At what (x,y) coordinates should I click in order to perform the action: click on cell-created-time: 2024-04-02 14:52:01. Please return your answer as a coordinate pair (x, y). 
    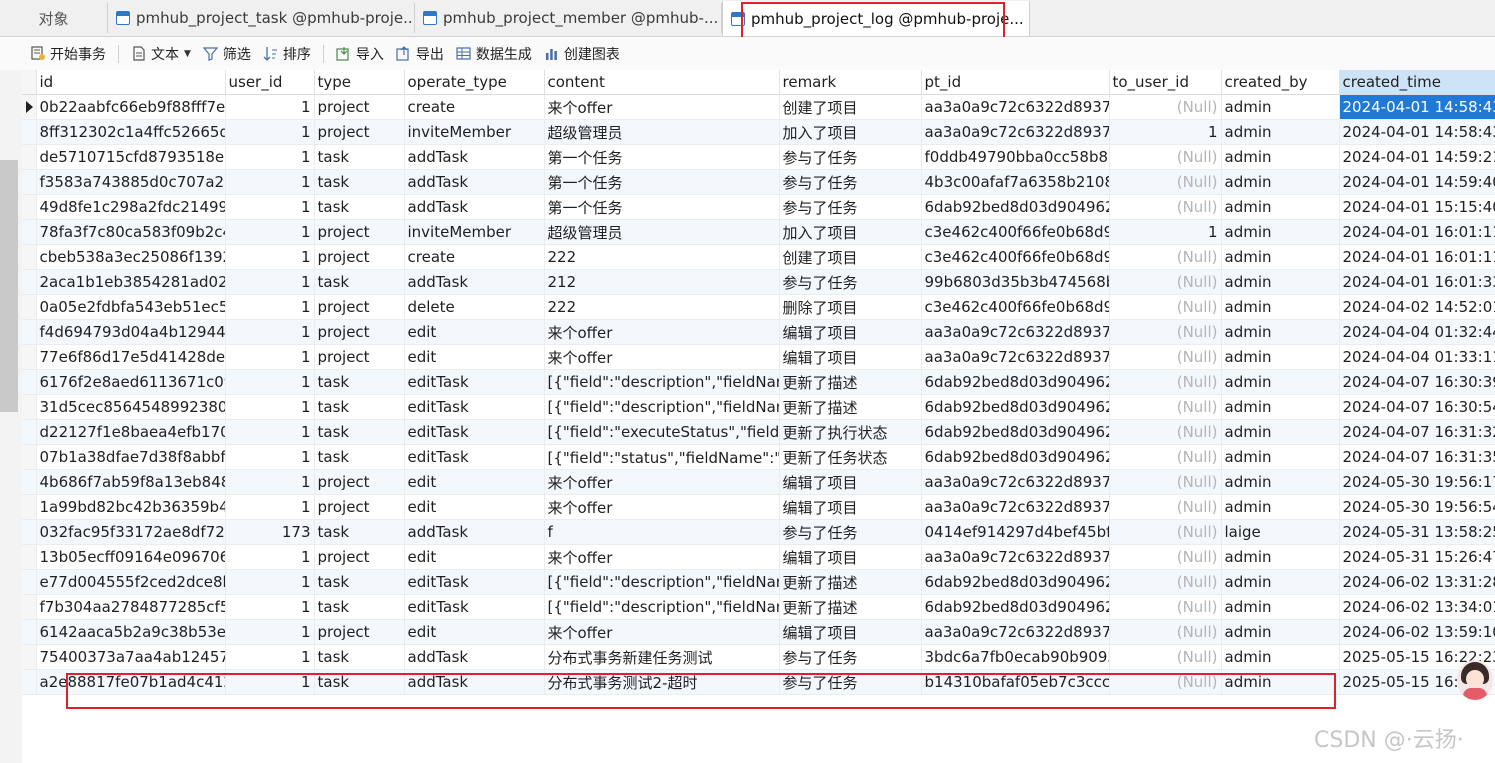
    Looking at the image, I should click on (1417, 307).